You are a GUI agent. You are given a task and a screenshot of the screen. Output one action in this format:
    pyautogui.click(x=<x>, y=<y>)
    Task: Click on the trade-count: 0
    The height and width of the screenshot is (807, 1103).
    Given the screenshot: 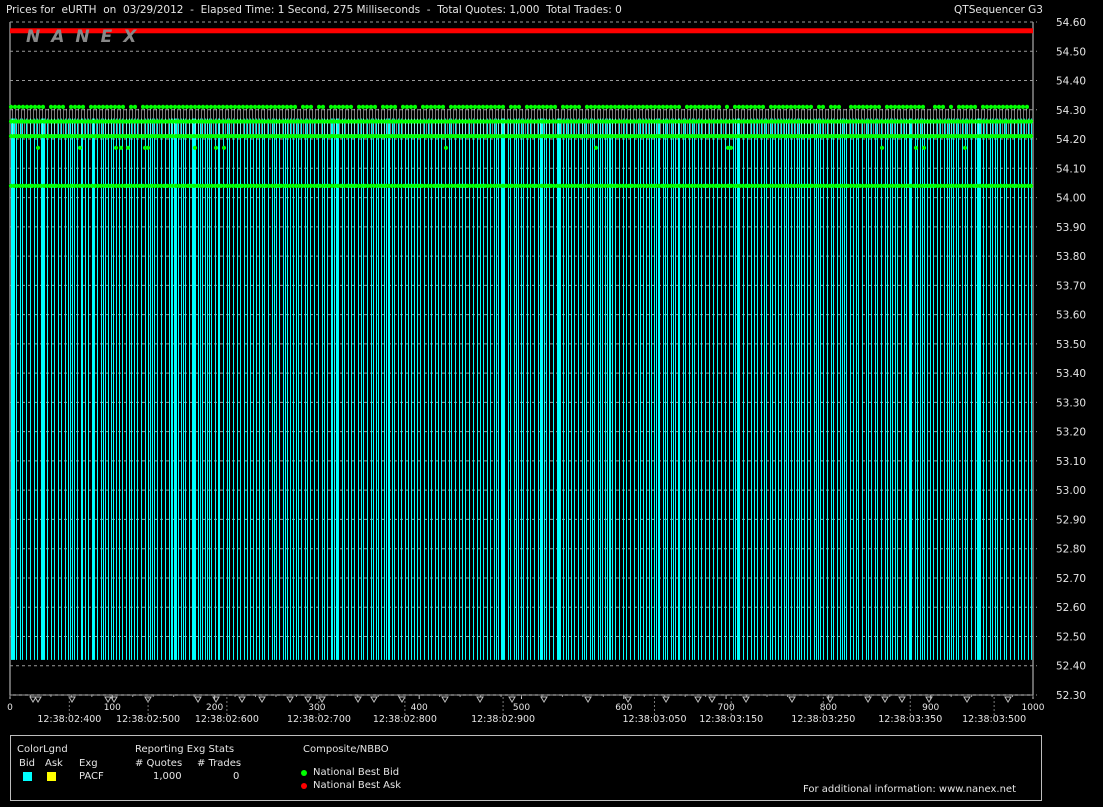 What is the action you would take?
    pyautogui.click(x=236, y=776)
    